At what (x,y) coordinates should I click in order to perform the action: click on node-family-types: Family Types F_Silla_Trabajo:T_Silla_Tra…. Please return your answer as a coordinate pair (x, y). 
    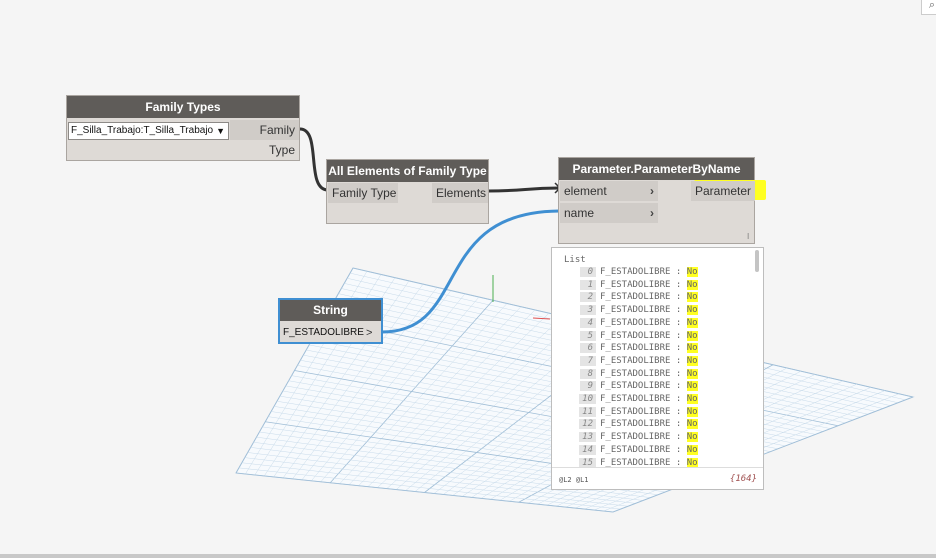
    Looking at the image, I should click on (183, 128).